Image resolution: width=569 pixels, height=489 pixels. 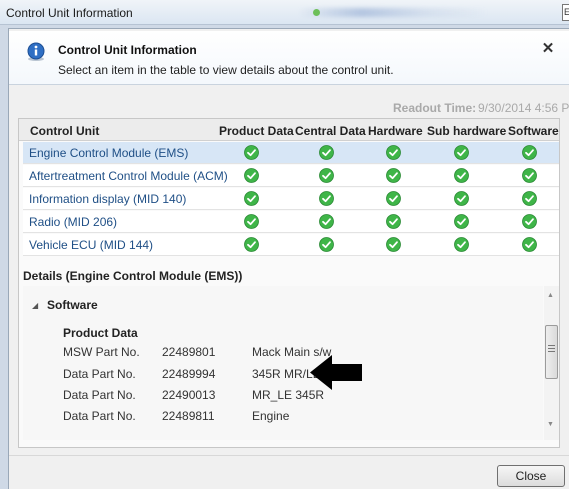 I want to click on table-row: Vehicle ECU (MID 144), so click(x=291, y=245).